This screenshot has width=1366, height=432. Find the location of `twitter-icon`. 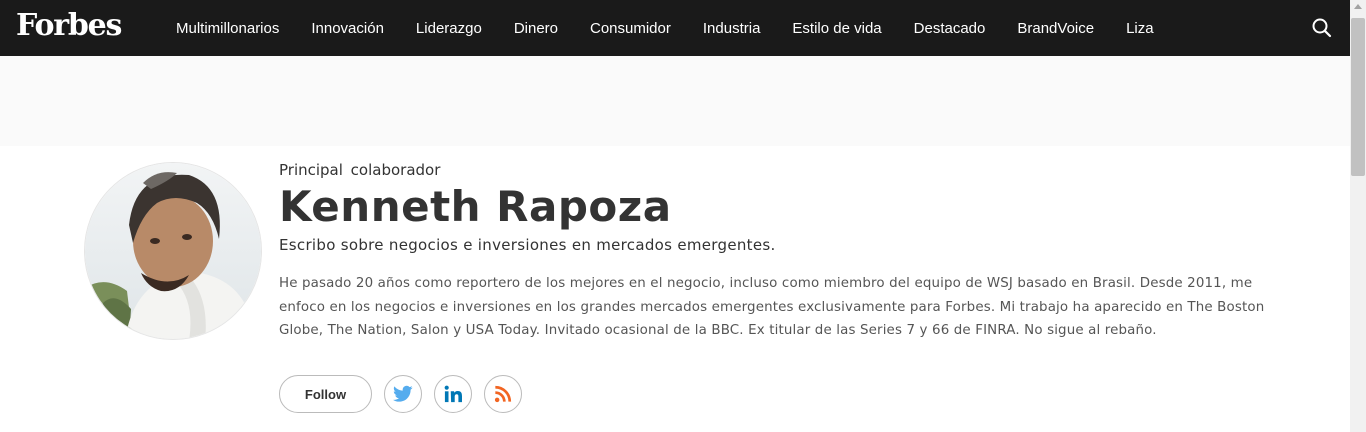

twitter-icon is located at coordinates (403, 393).